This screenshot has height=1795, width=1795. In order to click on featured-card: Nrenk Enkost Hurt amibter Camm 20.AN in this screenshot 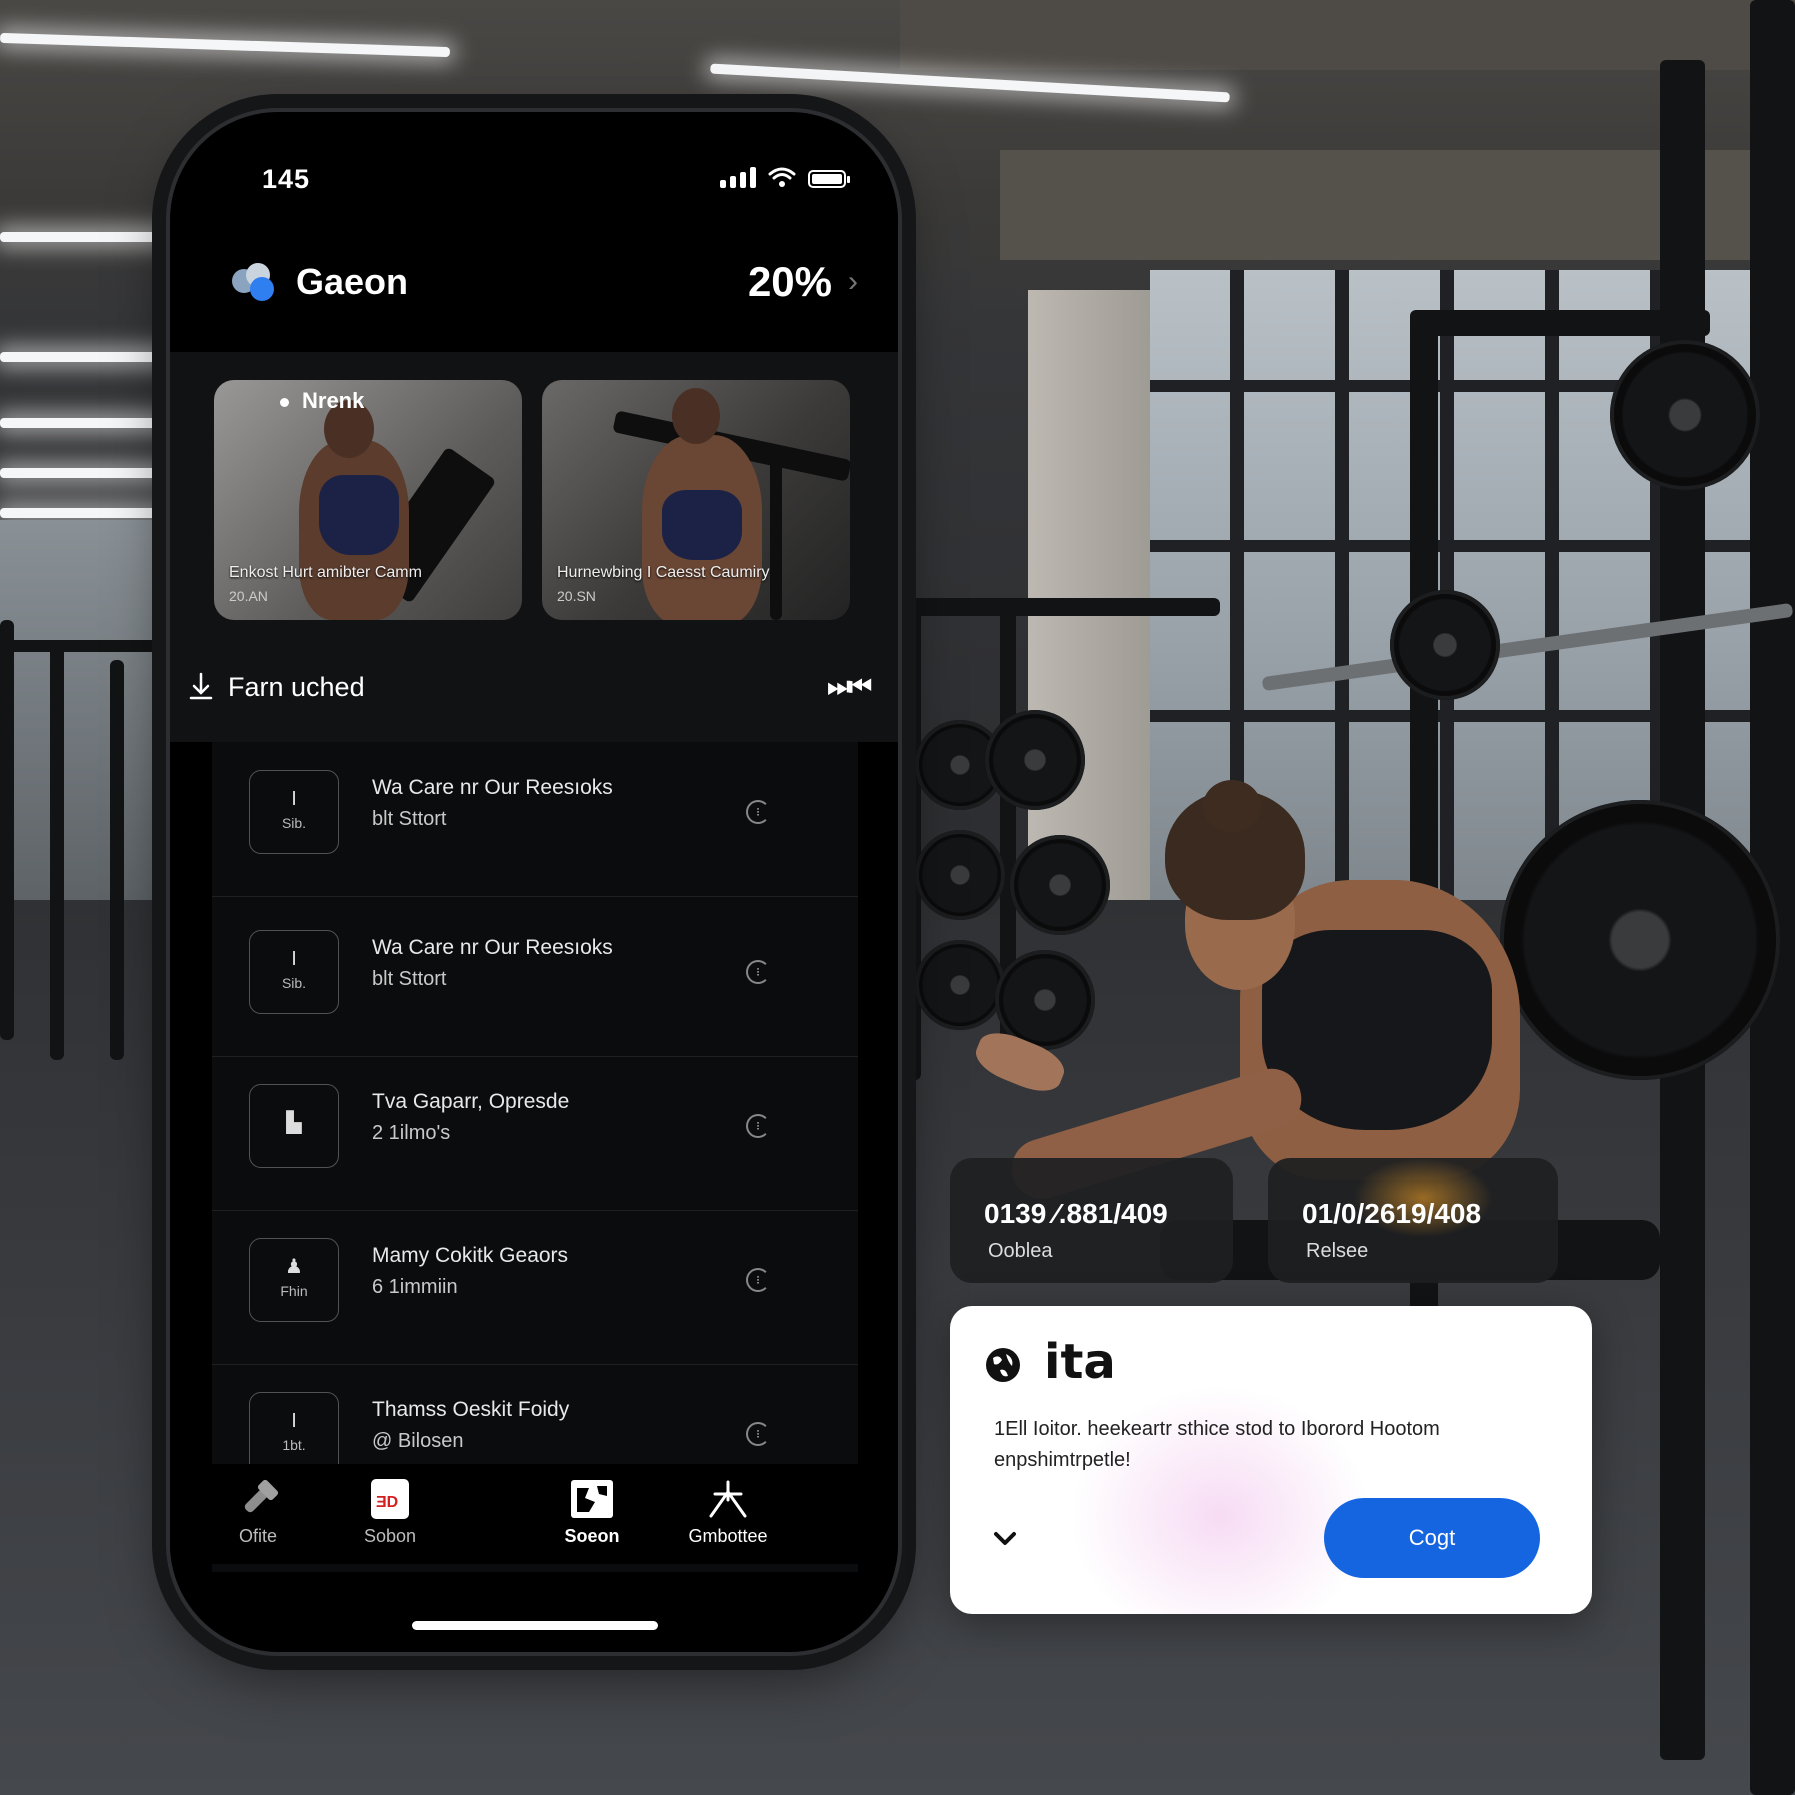, I will do `click(368, 500)`.